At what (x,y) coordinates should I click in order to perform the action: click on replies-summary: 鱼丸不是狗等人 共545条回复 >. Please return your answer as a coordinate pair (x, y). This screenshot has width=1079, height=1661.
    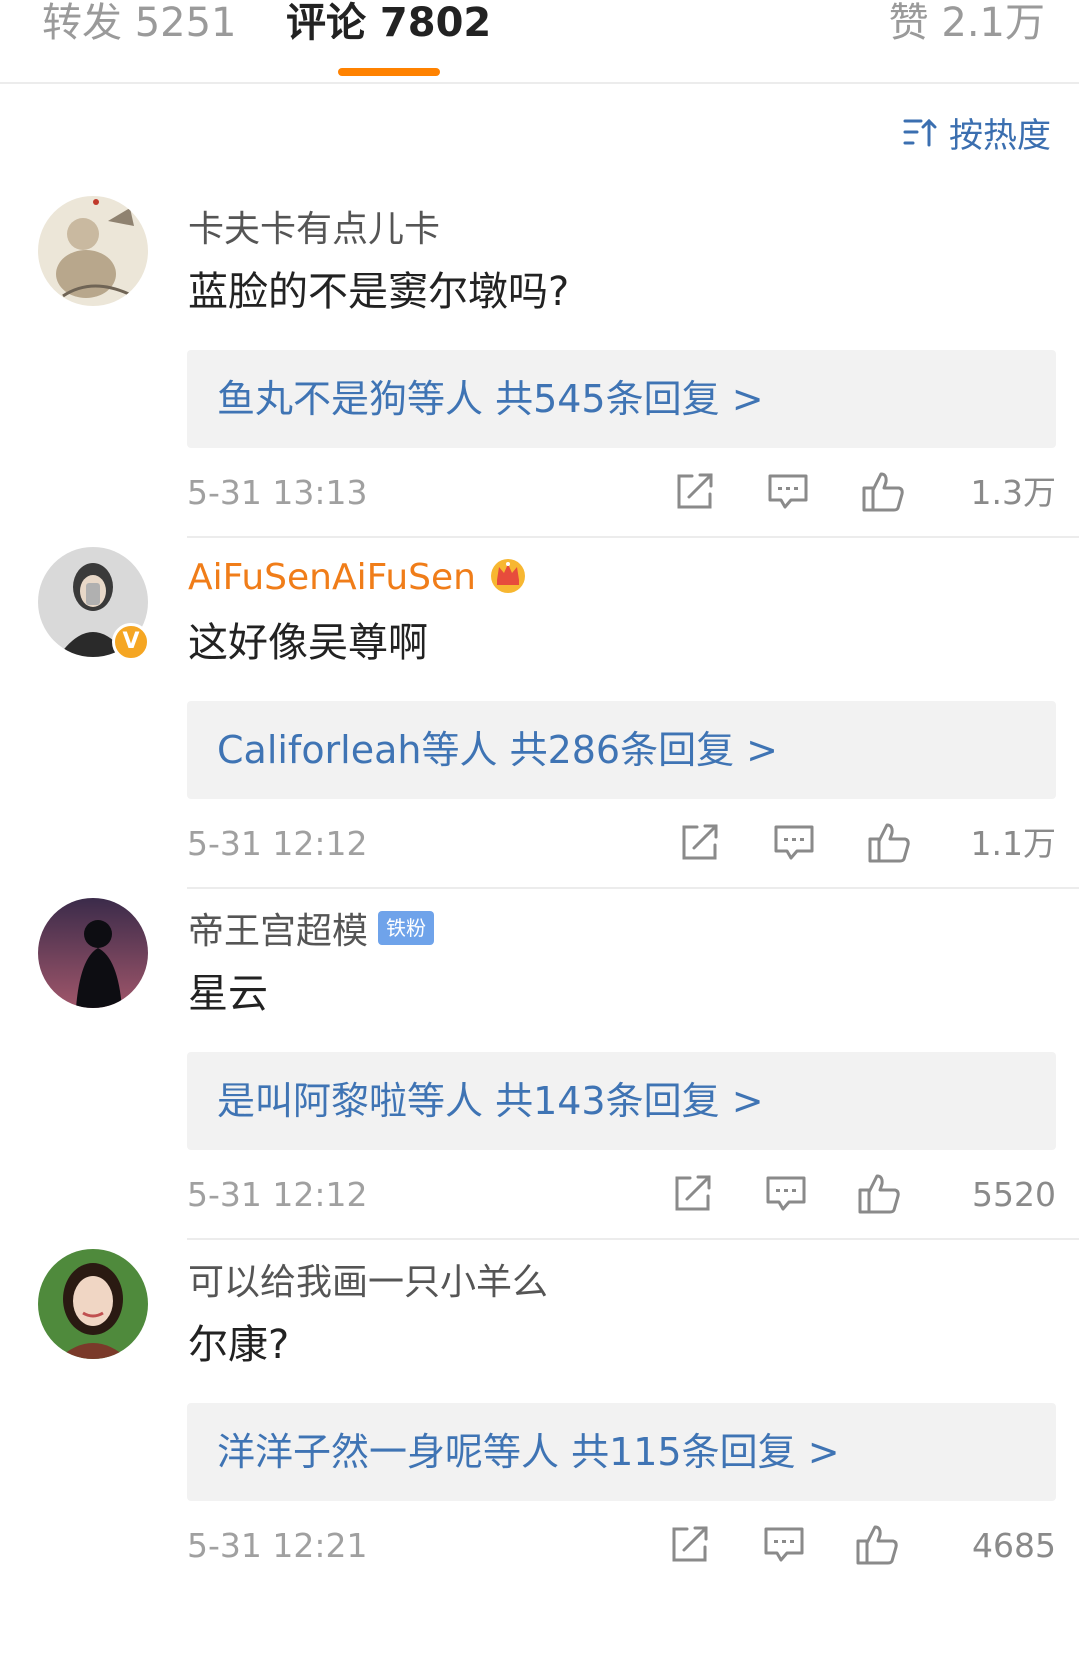
    Looking at the image, I should click on (490, 399).